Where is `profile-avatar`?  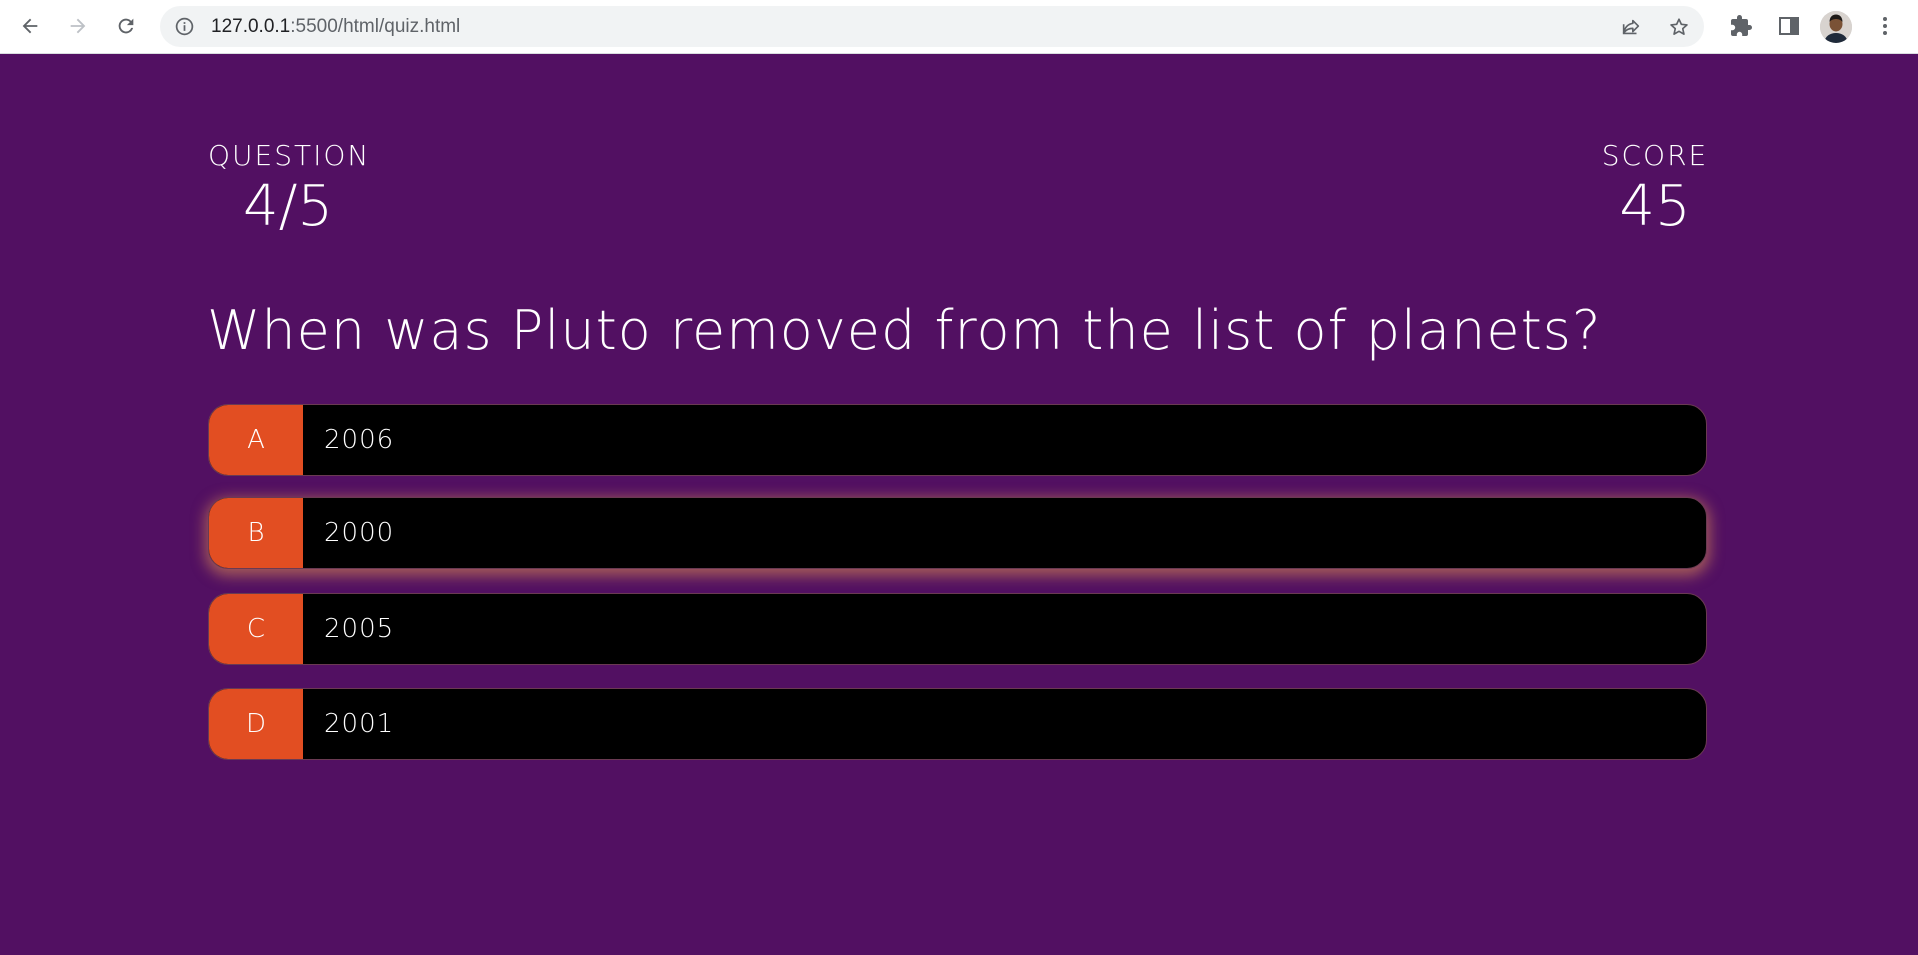
profile-avatar is located at coordinates (1836, 27).